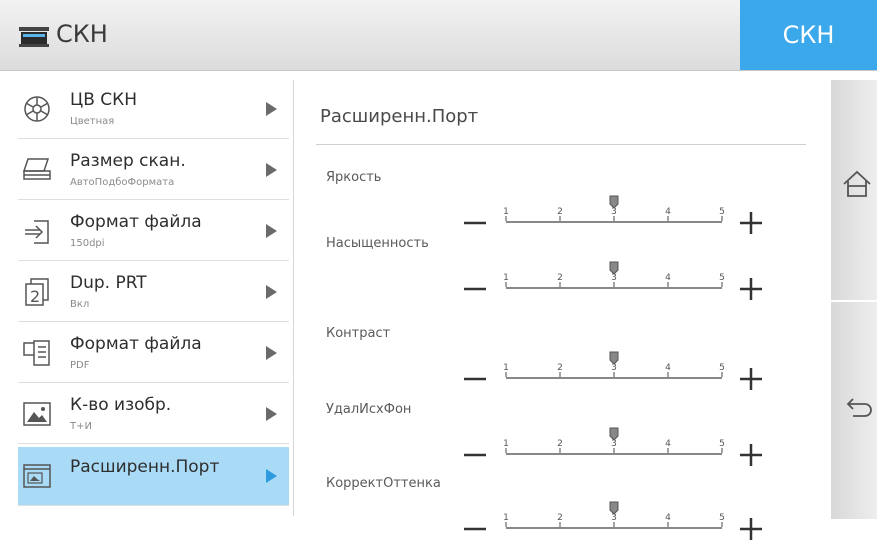  Describe the element at coordinates (82, 34) in the screenshot. I see `app-title: СКН` at that location.